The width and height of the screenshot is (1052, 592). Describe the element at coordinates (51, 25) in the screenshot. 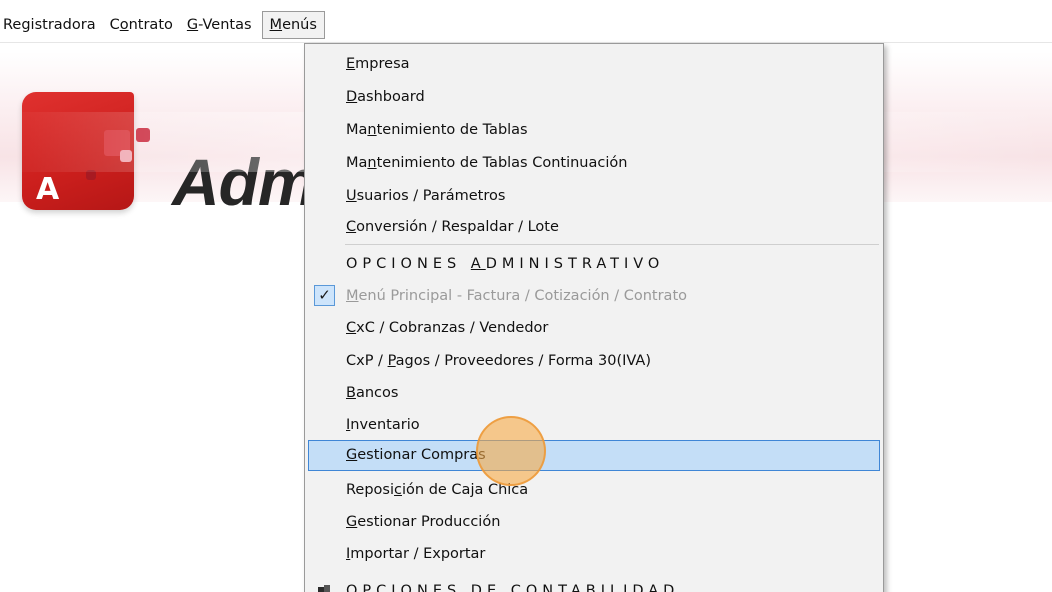

I see `menu-registradora: Registradora` at that location.